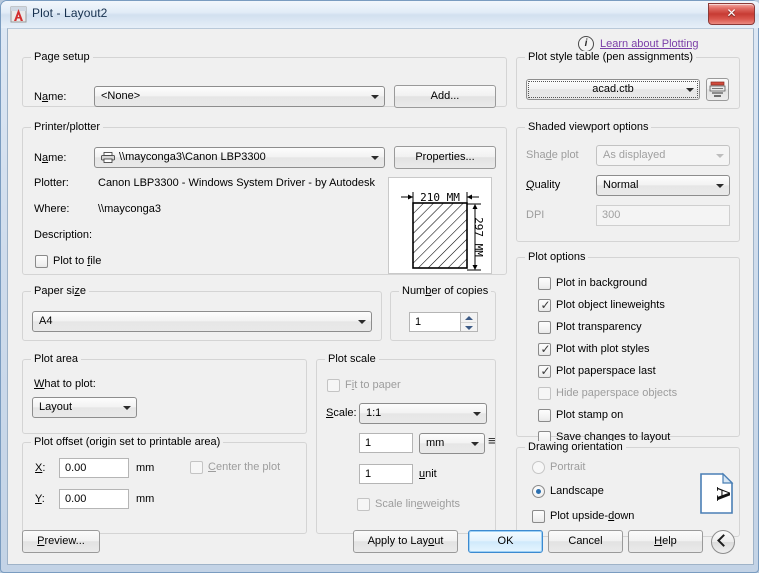 This screenshot has height=573, width=759. Describe the element at coordinates (478, 237) in the screenshot. I see `svg-text: 297 MM` at that location.